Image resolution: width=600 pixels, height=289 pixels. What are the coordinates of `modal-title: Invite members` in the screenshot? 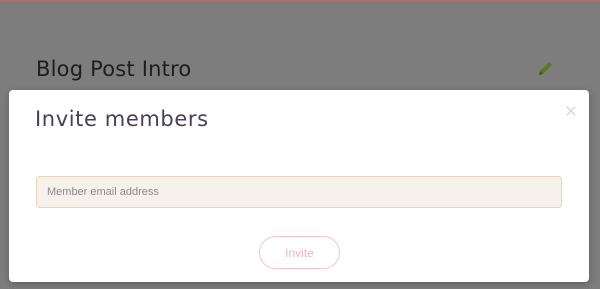 It's located at (122, 119).